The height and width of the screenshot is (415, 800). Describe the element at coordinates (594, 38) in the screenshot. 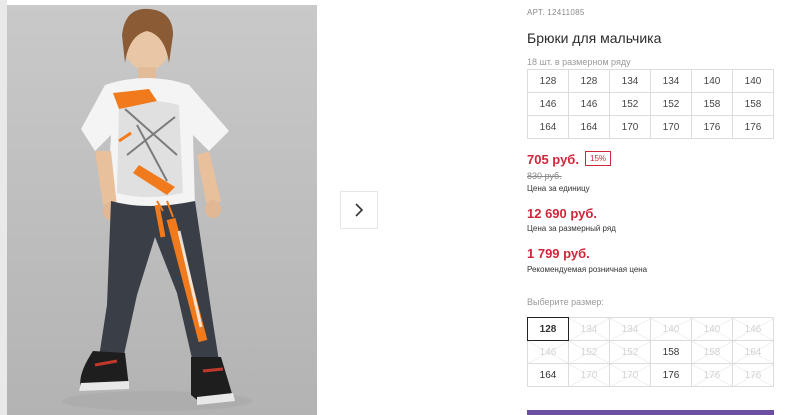

I see `product-title: Брюки для мальчика` at that location.